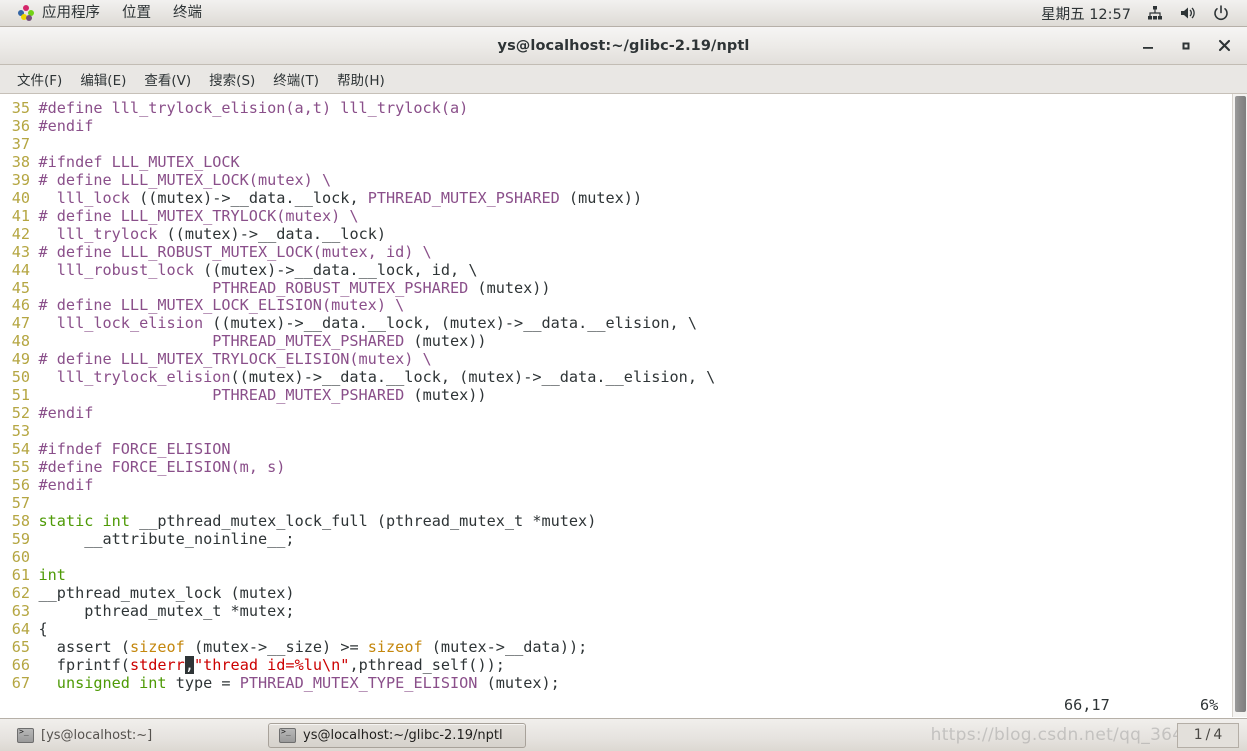 The image size is (1247, 751). What do you see at coordinates (361, 79) in the screenshot?
I see `menu-help: 帮助(H)` at bounding box center [361, 79].